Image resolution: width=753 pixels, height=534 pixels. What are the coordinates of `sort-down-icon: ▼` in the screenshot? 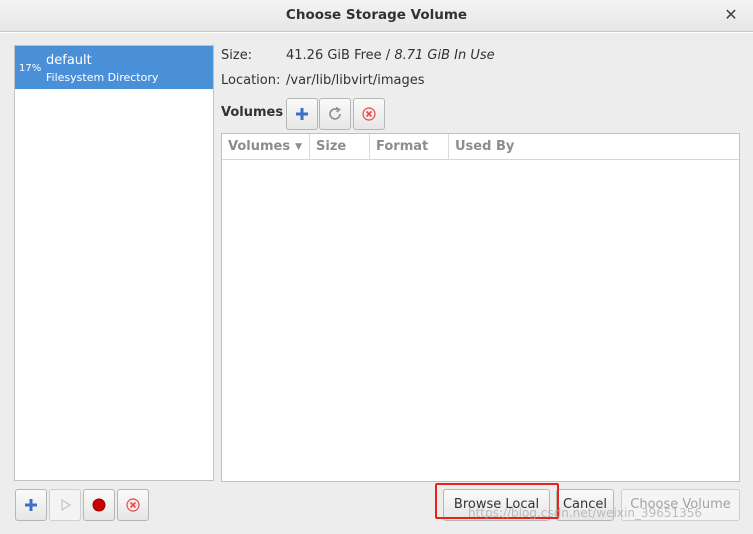 It's located at (299, 147).